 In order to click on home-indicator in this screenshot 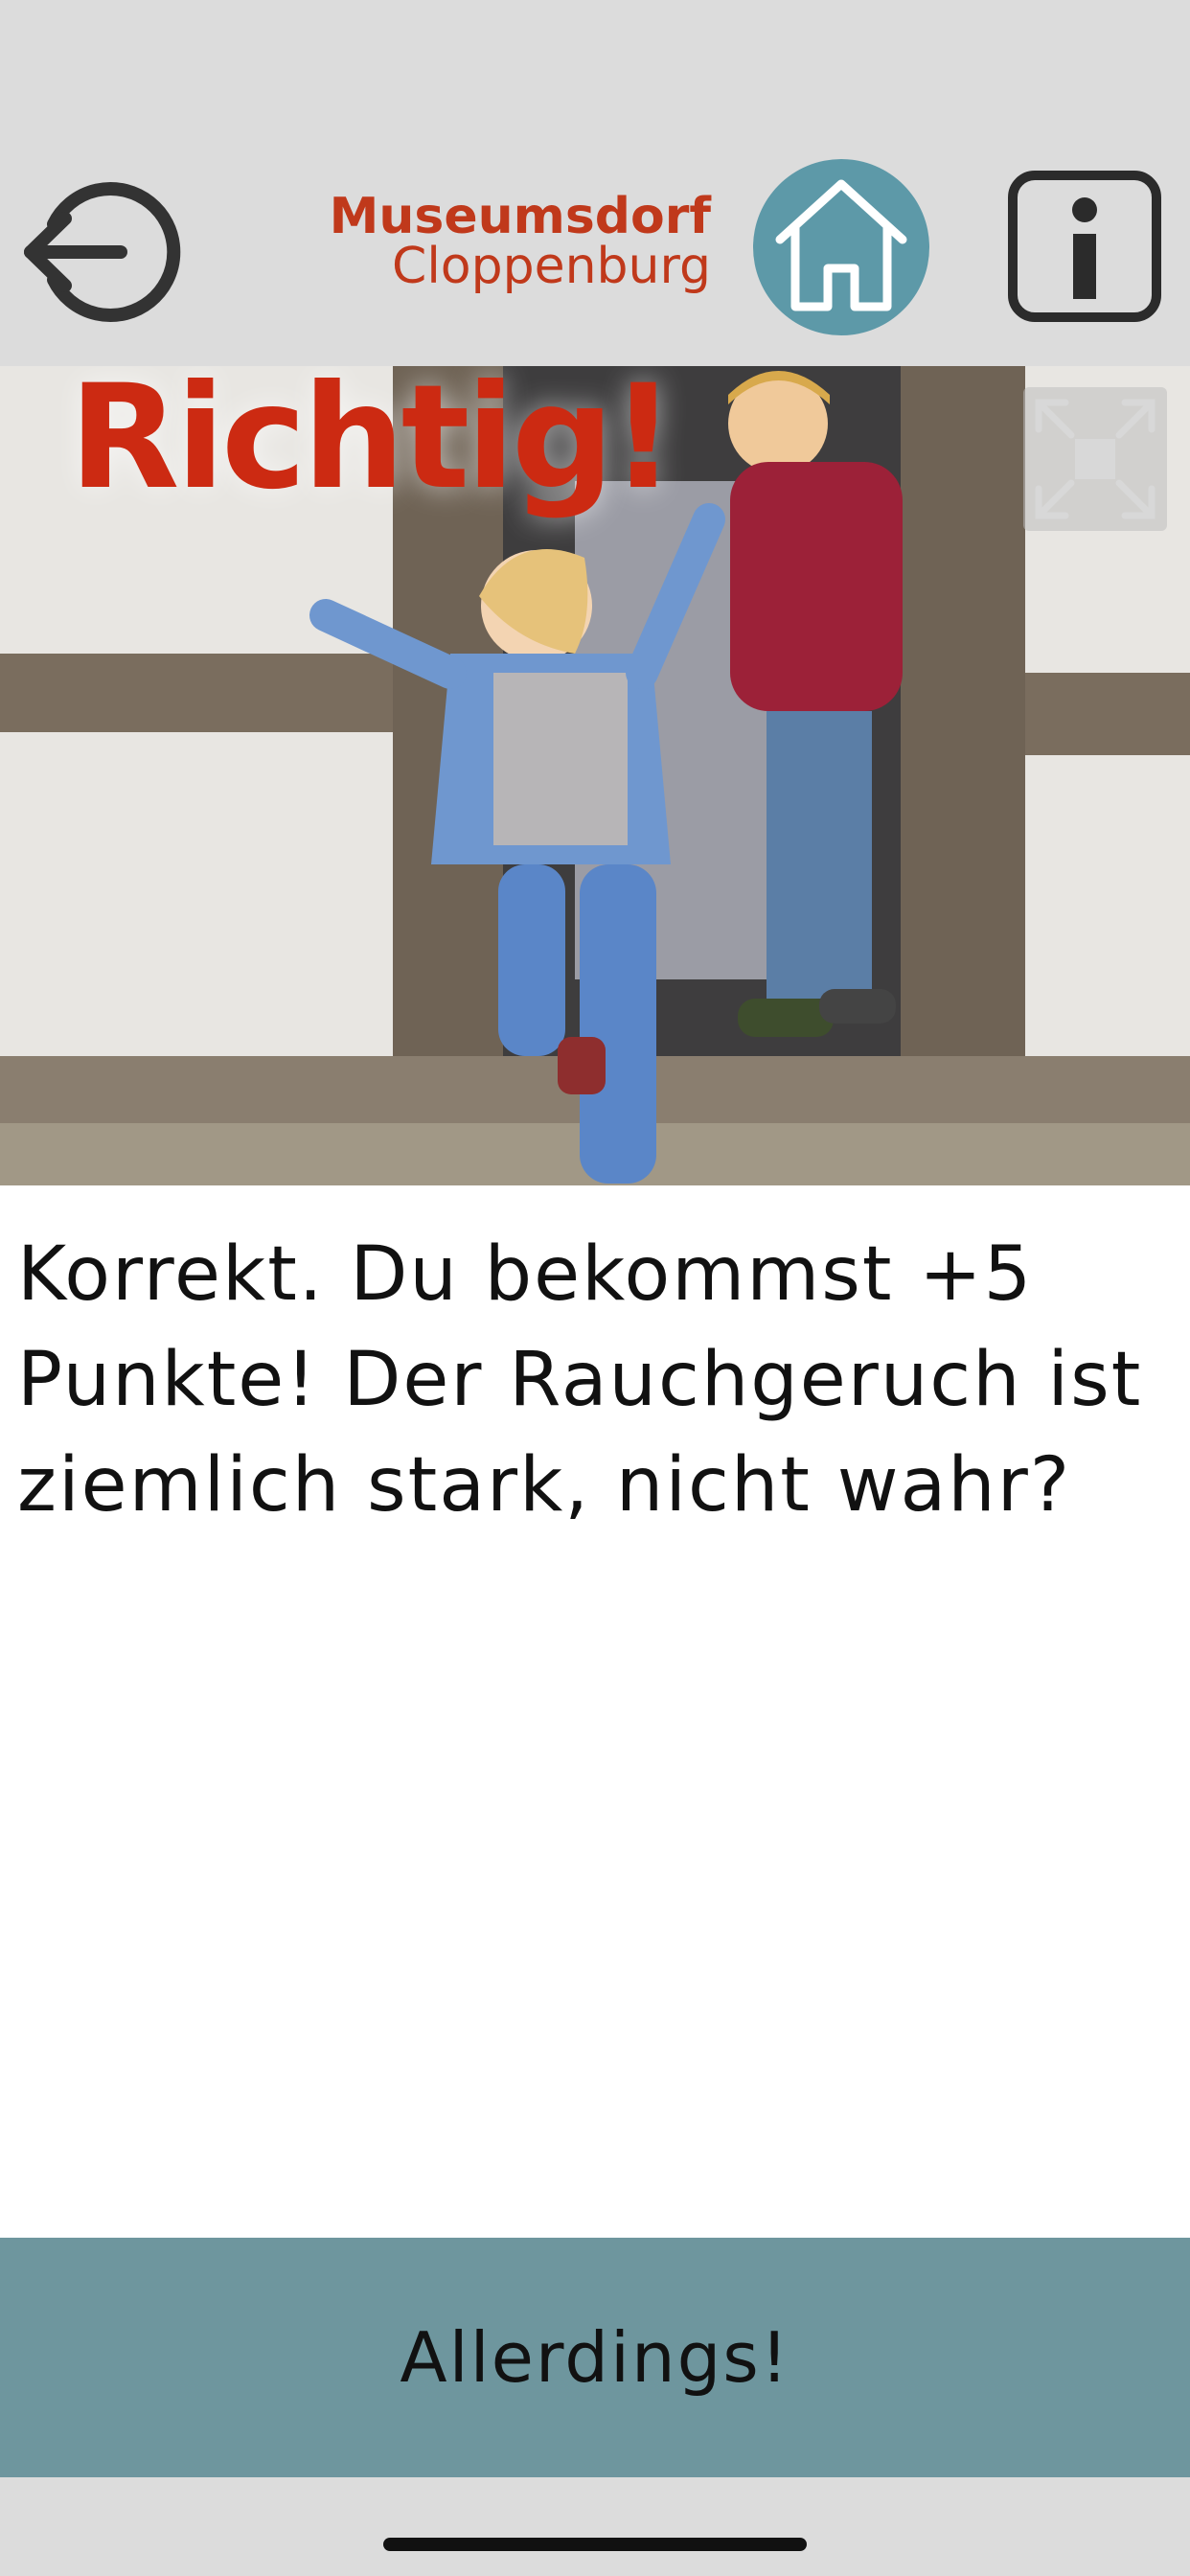, I will do `click(595, 2544)`.